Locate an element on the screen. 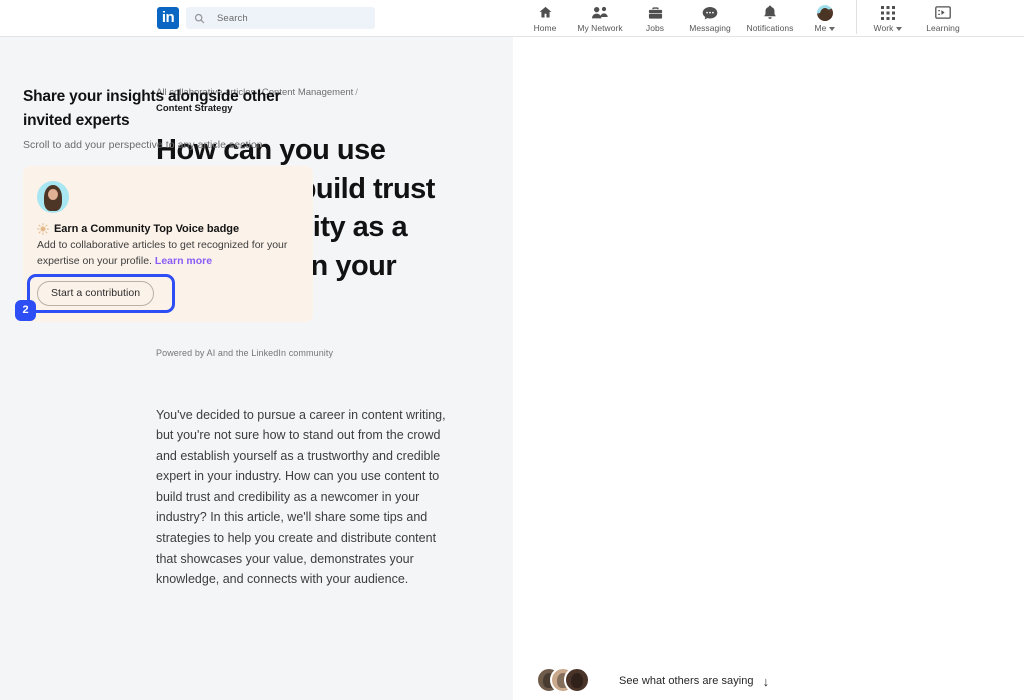  annotation-step-marker: 2 is located at coordinates (25, 310).